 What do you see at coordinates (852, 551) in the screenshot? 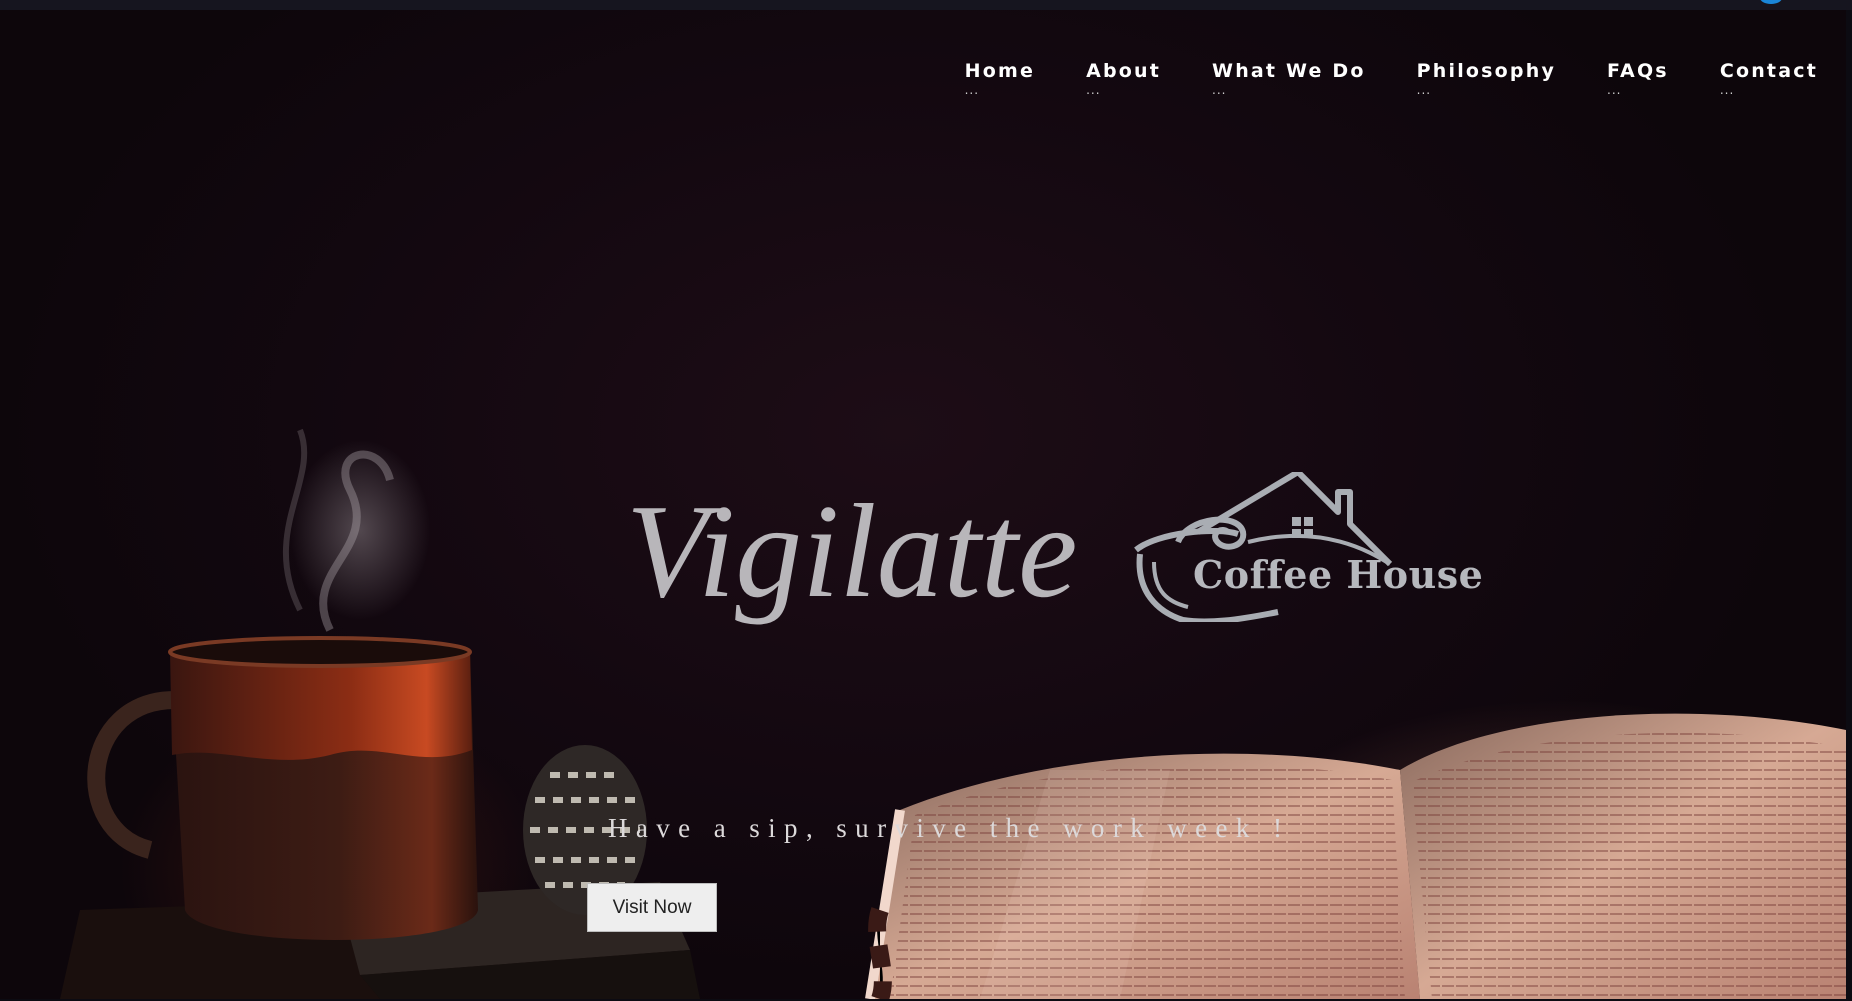
I see `brand-name: Vigilatte` at bounding box center [852, 551].